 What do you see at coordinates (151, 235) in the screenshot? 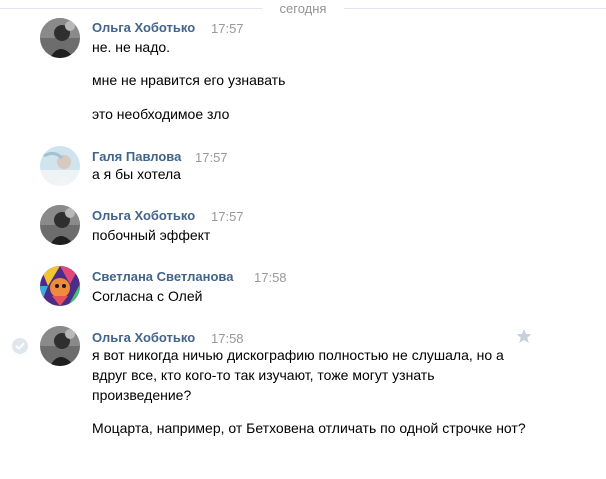
I see `message-text: побочный эффект` at bounding box center [151, 235].